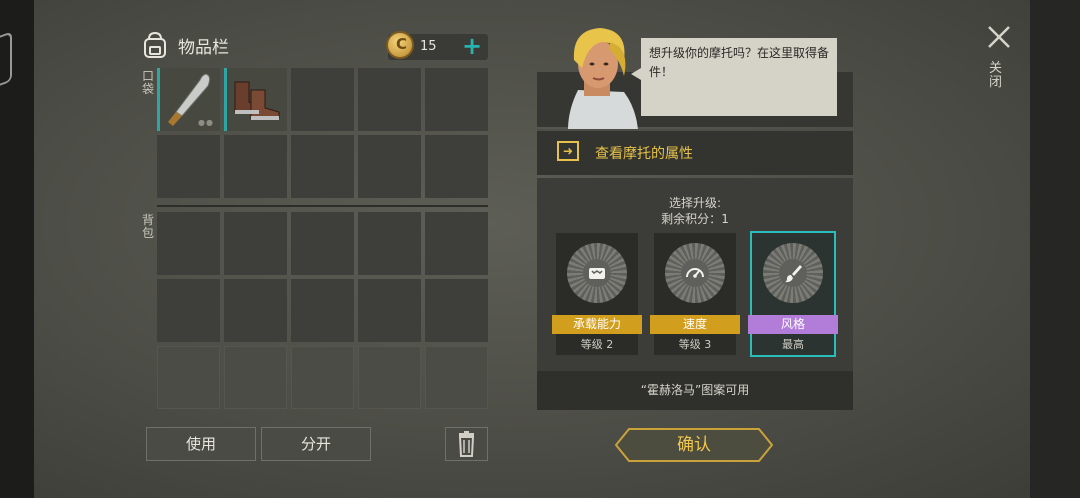  Describe the element at coordinates (695, 390) in the screenshot. I see `pattern-available-note: “霍赫洛马”图案可用` at that location.